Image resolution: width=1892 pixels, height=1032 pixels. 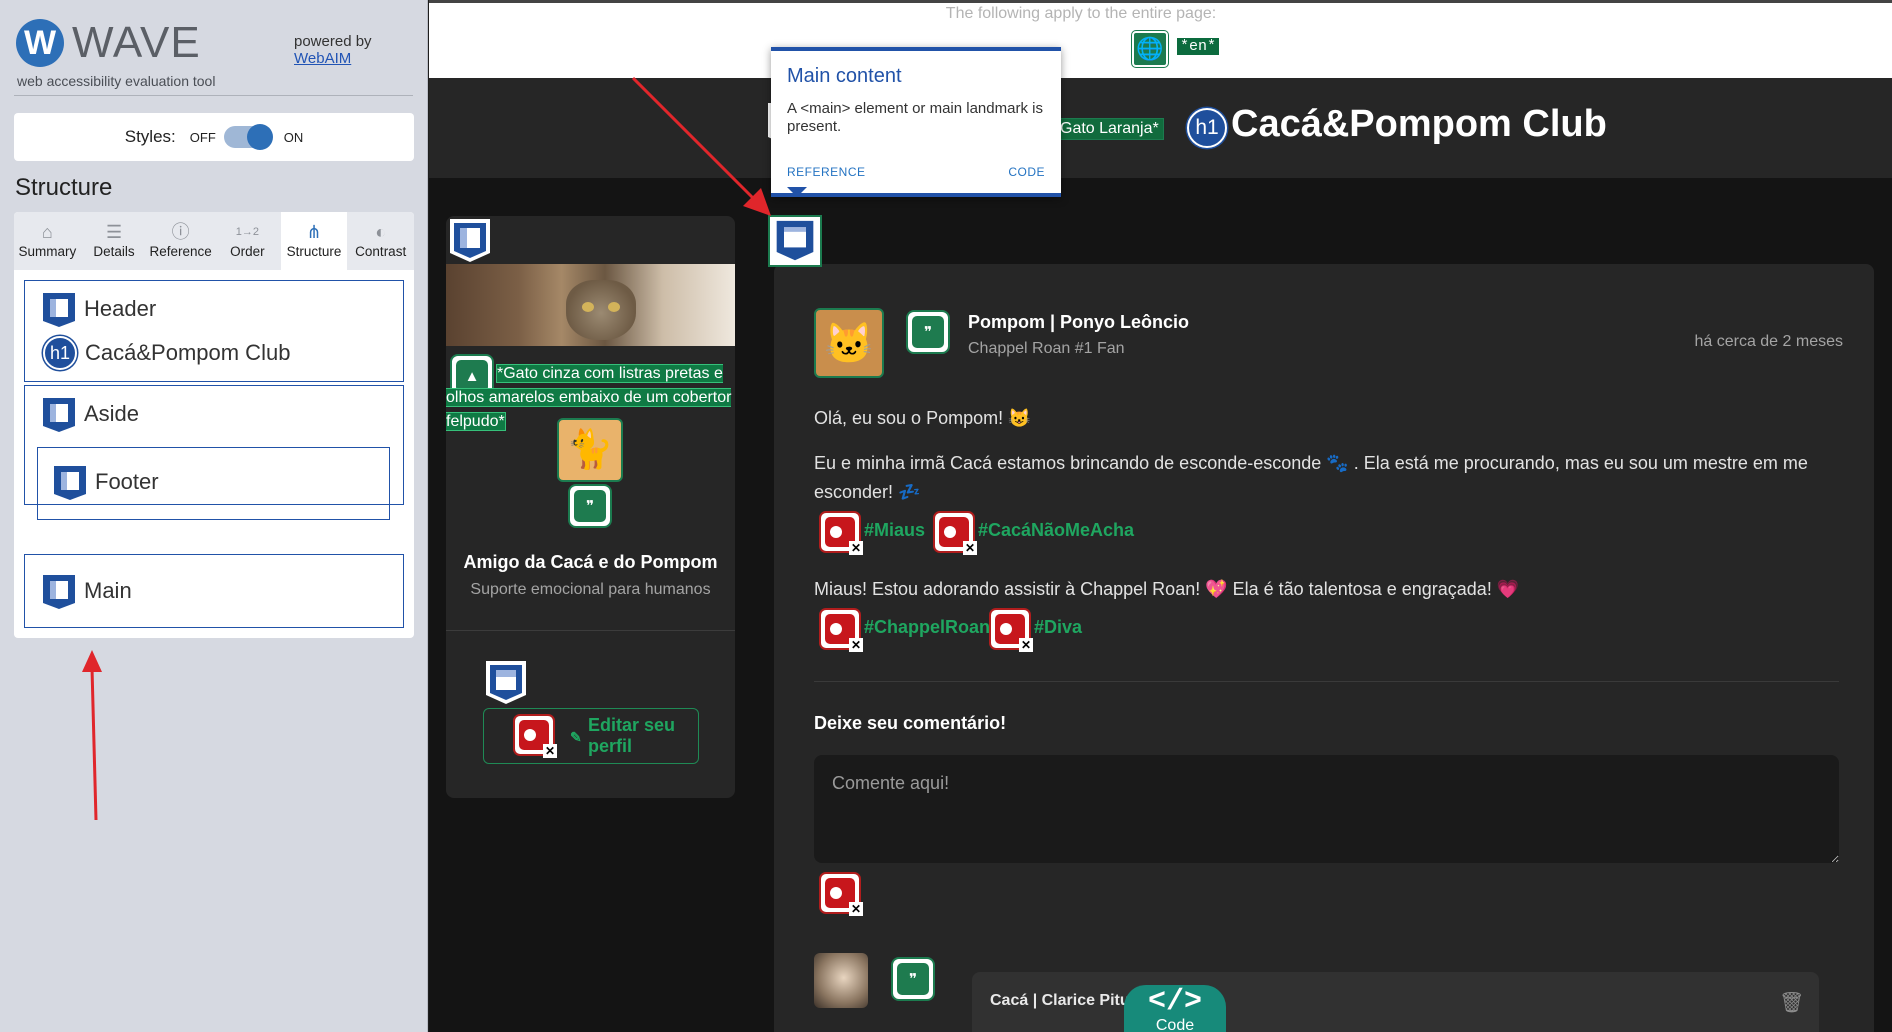 I want to click on tab-reference: ⓘ Reference, so click(x=180, y=241).